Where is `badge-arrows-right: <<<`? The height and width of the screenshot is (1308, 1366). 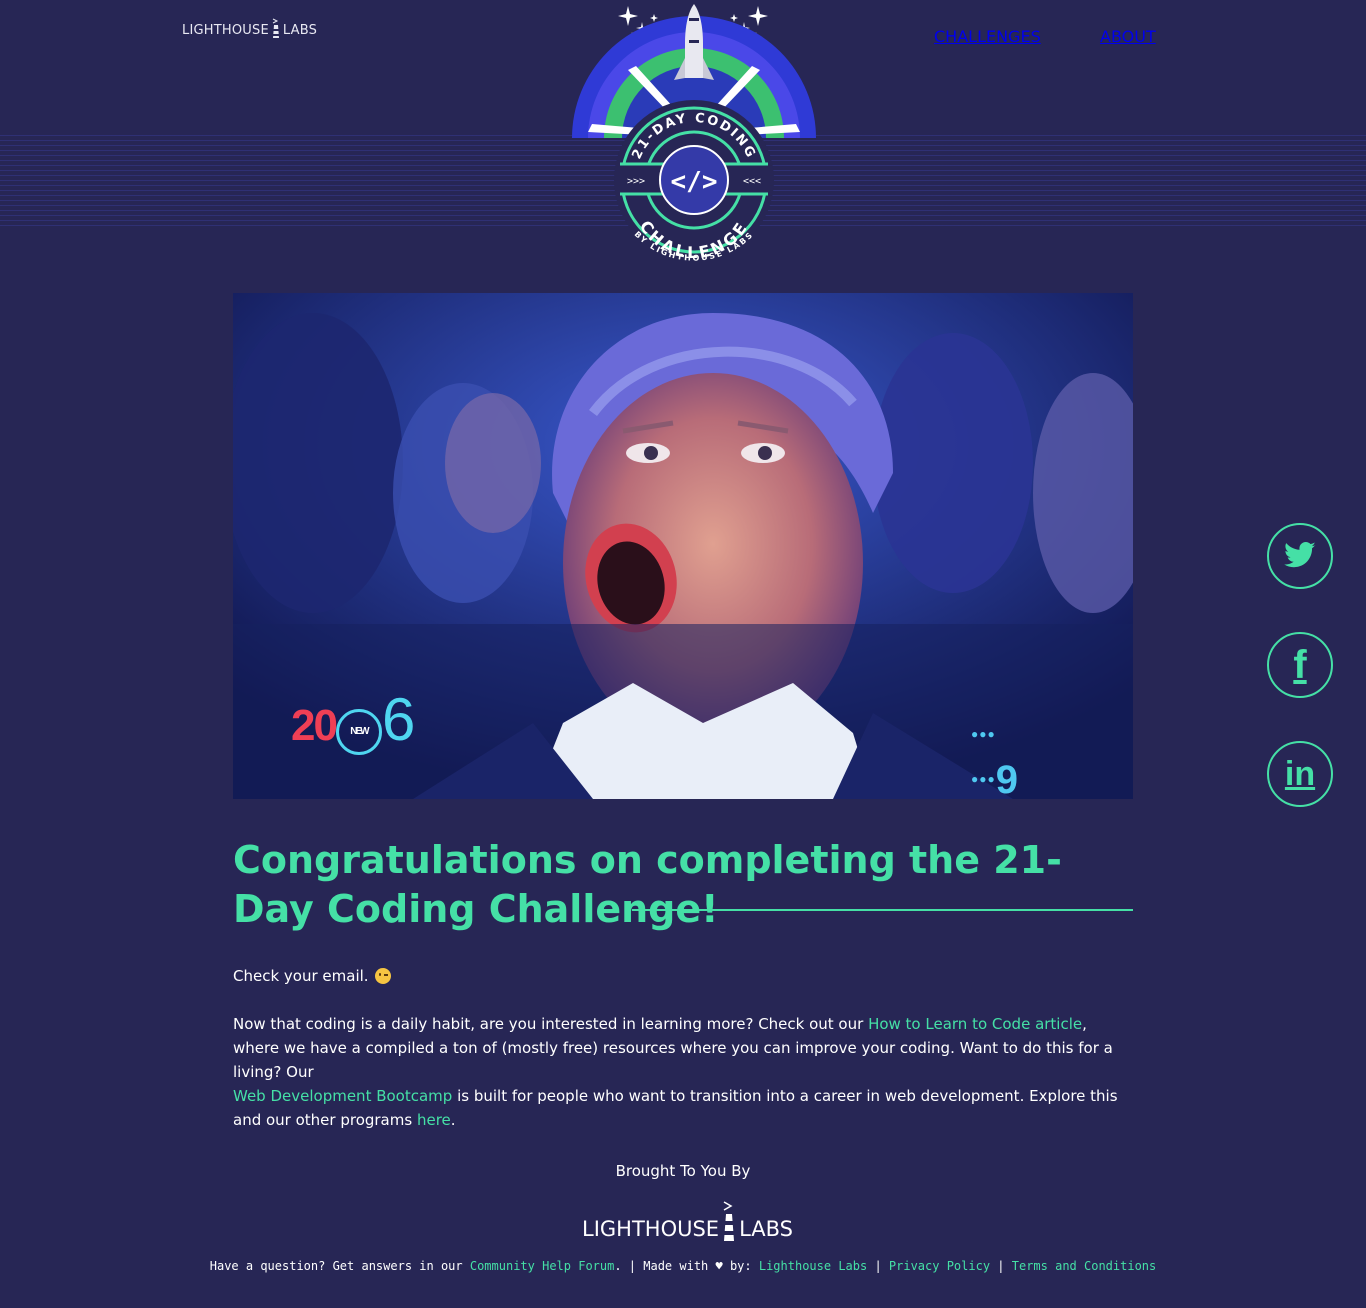
badge-arrows-right: <<< is located at coordinates (752, 181).